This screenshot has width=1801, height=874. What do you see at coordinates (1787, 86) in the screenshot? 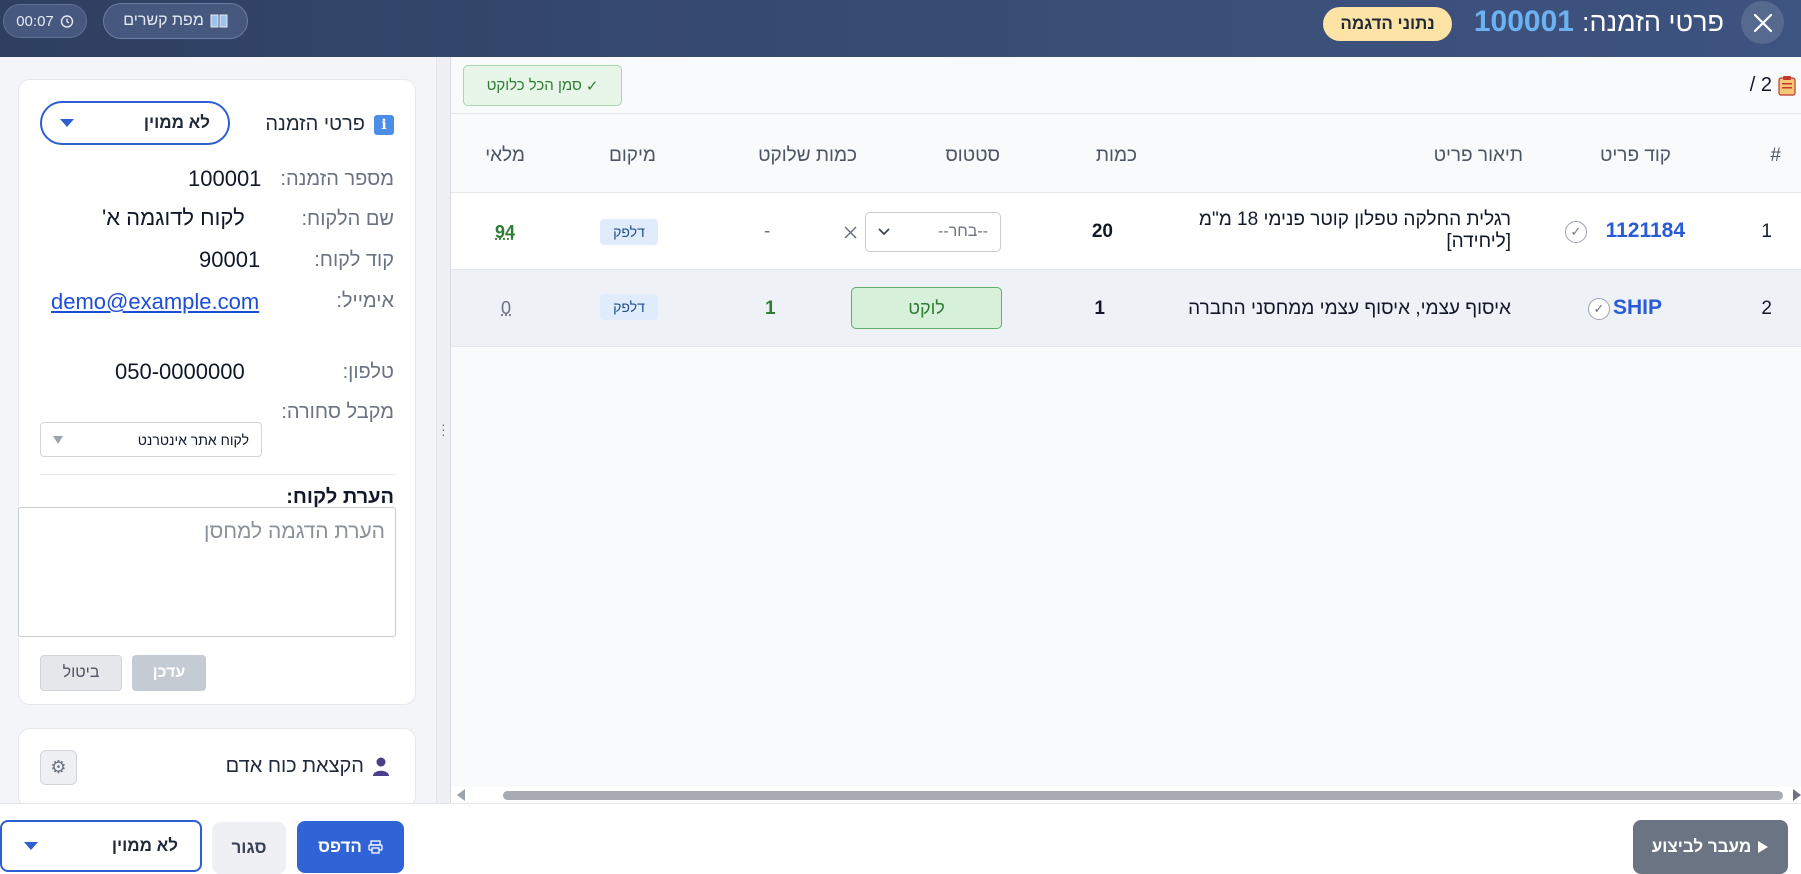
I see `clipboard-icon` at bounding box center [1787, 86].